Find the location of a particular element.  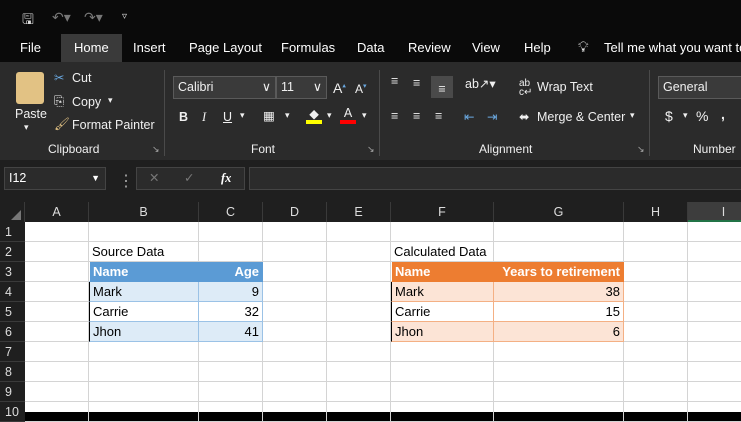

cell-g1 is located at coordinates (559, 232).